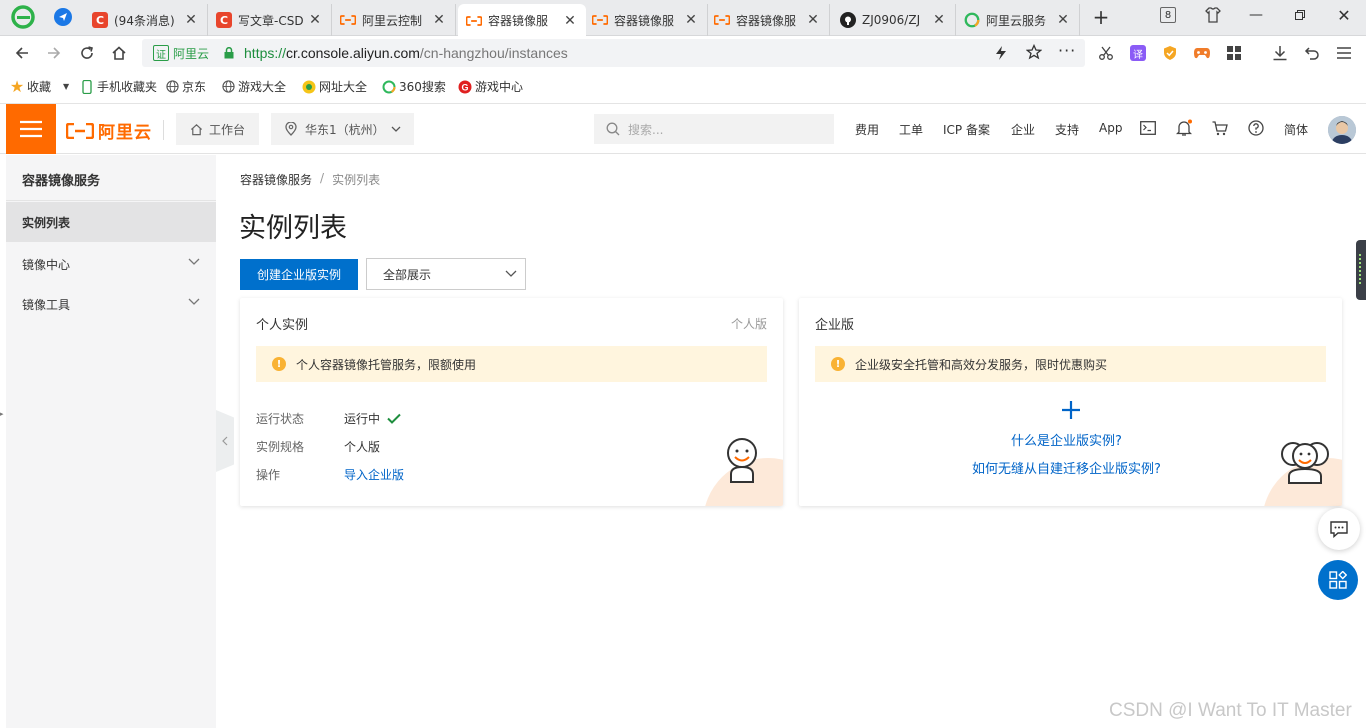  Describe the element at coordinates (111, 264) in the screenshot. I see `sidebar-item-image-center: 镜像中心` at that location.